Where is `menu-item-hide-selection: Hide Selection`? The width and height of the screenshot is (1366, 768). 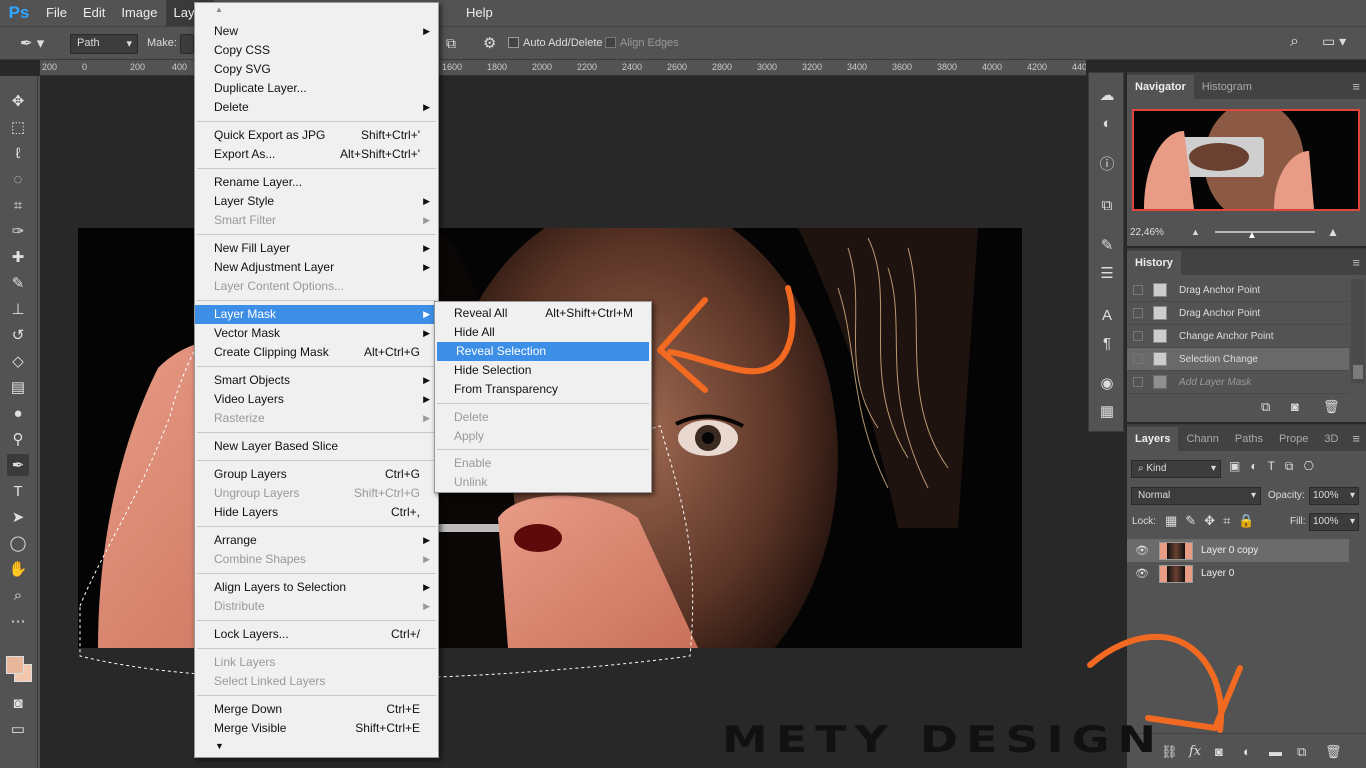
menu-item-hide-selection: Hide Selection is located at coordinates (543, 370).